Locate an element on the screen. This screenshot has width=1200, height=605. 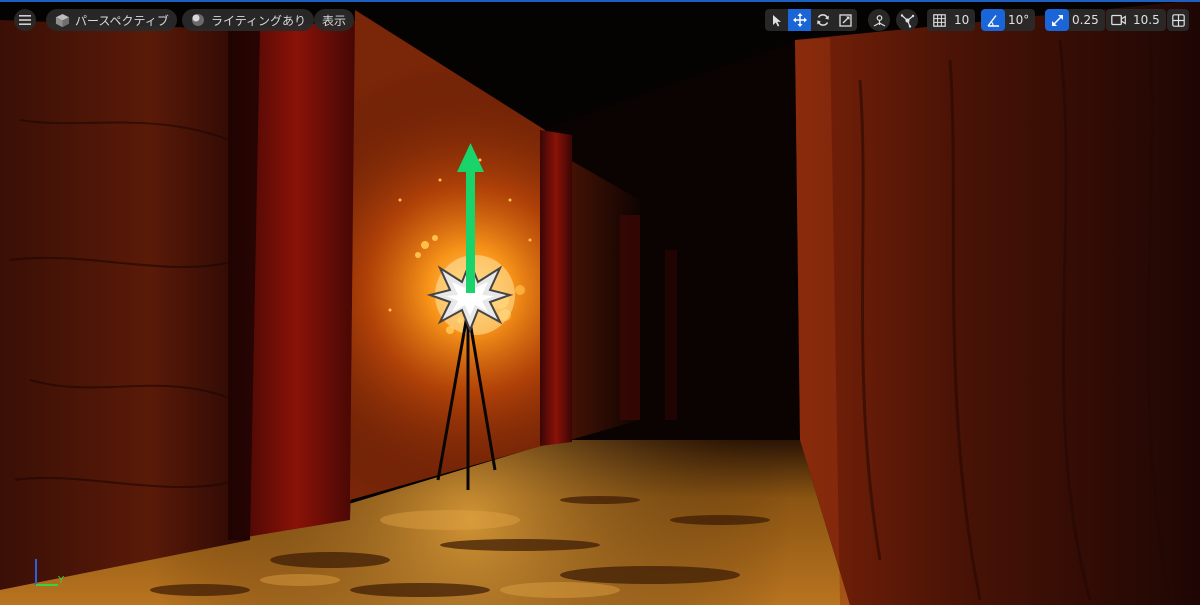
viewport-layout-button is located at coordinates (1178, 20).